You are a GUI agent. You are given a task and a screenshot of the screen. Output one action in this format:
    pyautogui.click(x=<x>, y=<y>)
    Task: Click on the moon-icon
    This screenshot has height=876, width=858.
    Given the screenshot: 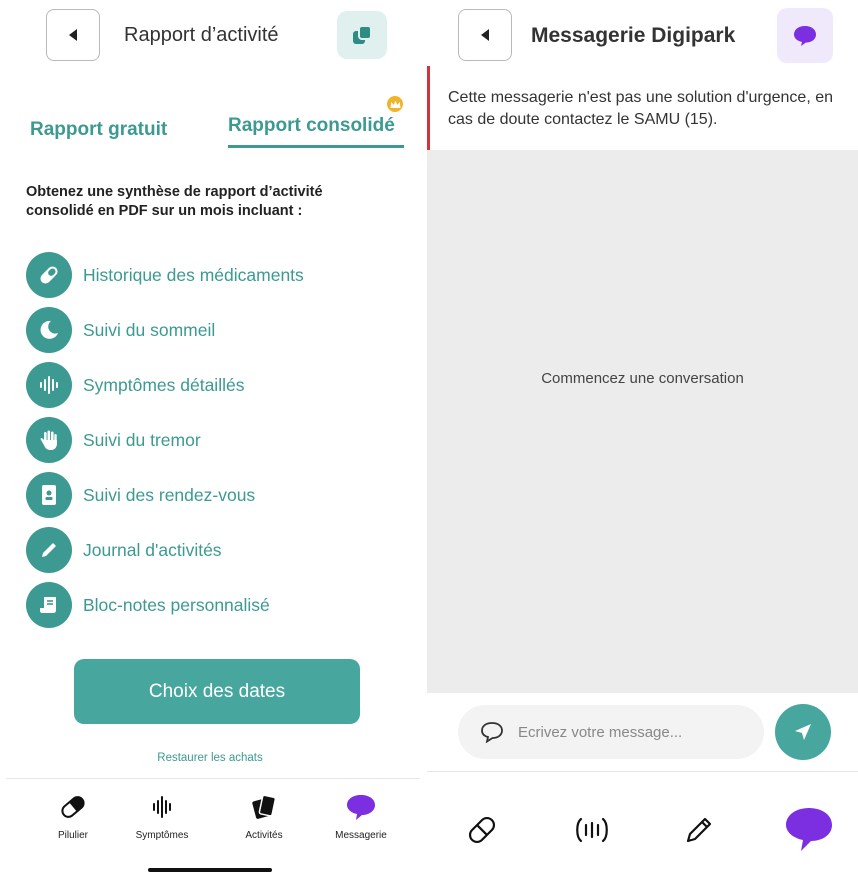 What is the action you would take?
    pyautogui.click(x=49, y=330)
    